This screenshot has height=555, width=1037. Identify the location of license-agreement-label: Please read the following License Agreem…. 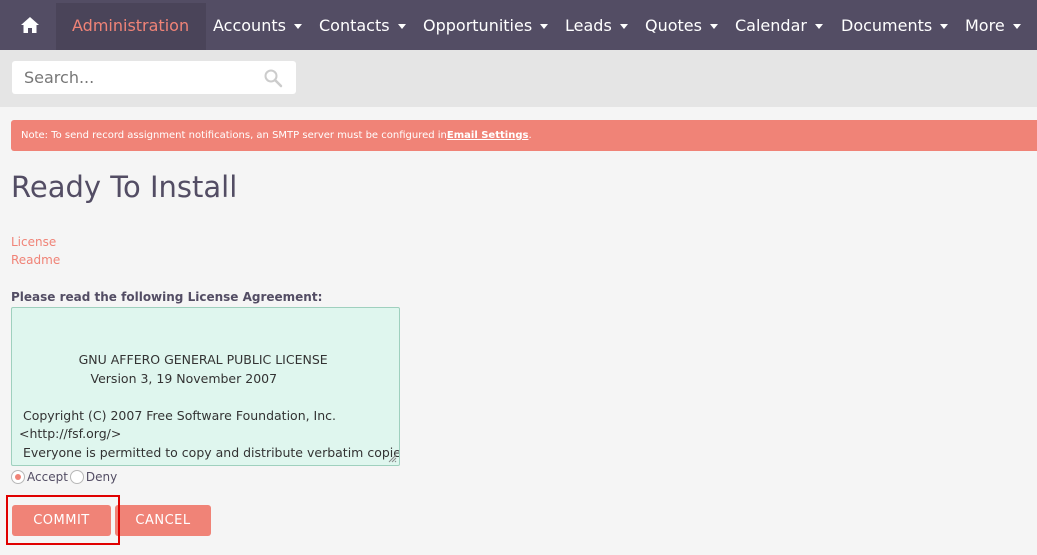
(167, 297).